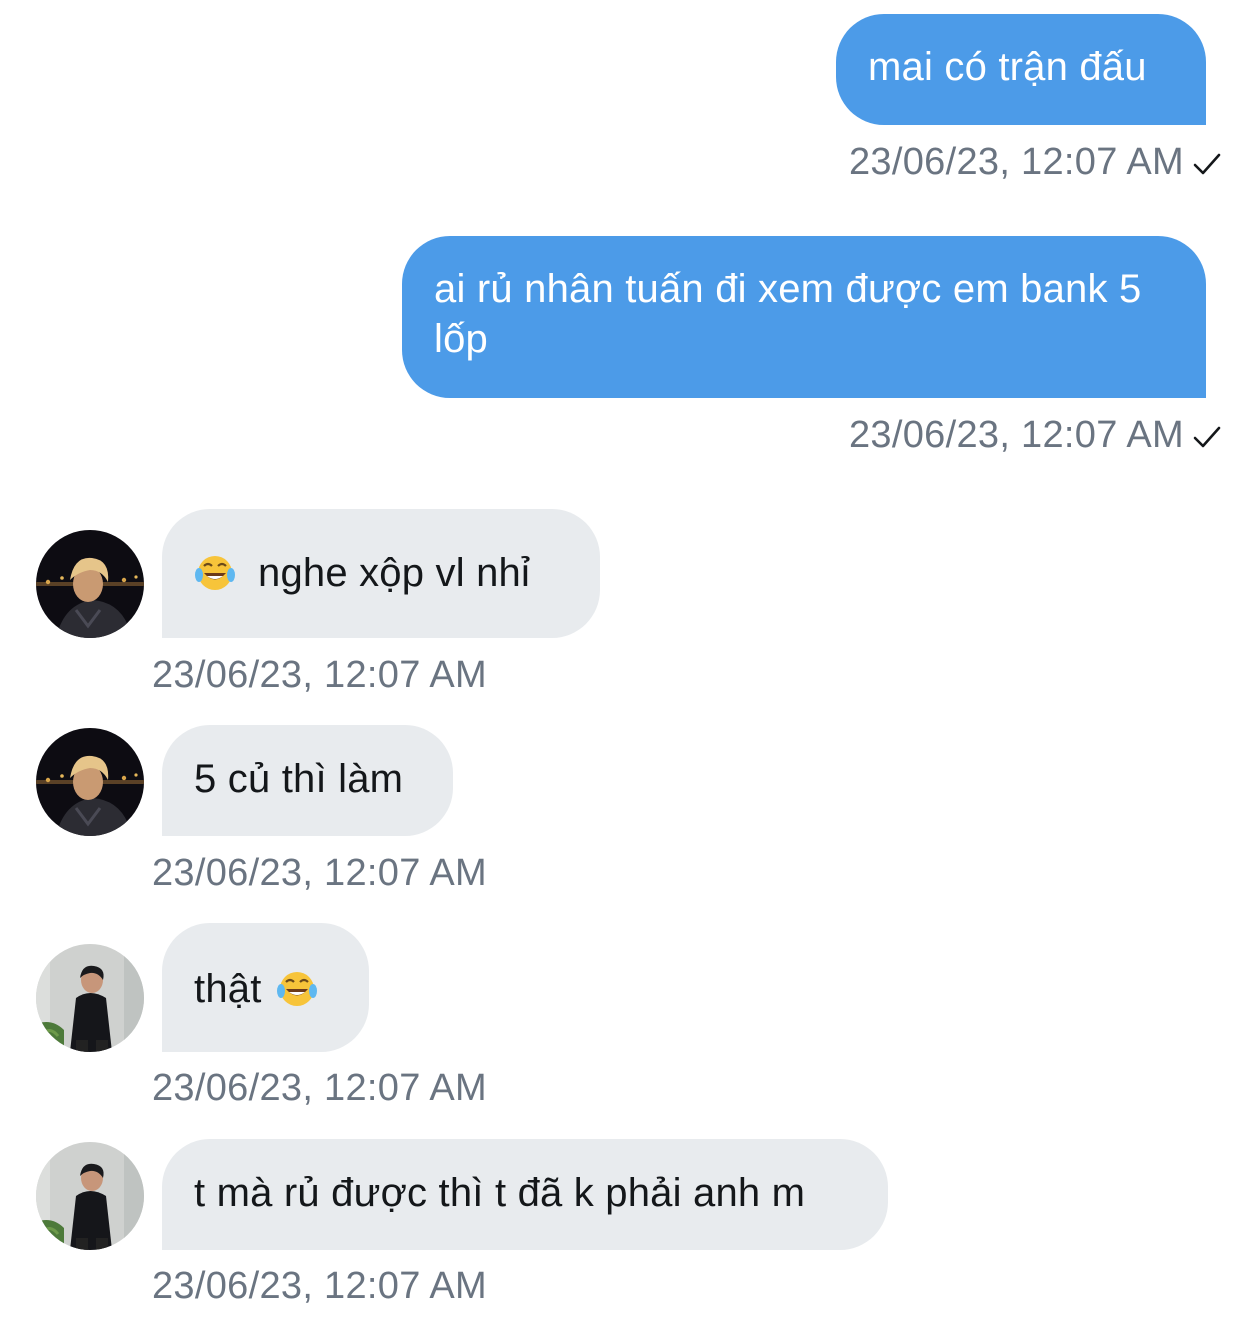 Image resolution: width=1242 pixels, height=1326 pixels. I want to click on message-text: nghe xộp vl nhỉ, so click(394, 573).